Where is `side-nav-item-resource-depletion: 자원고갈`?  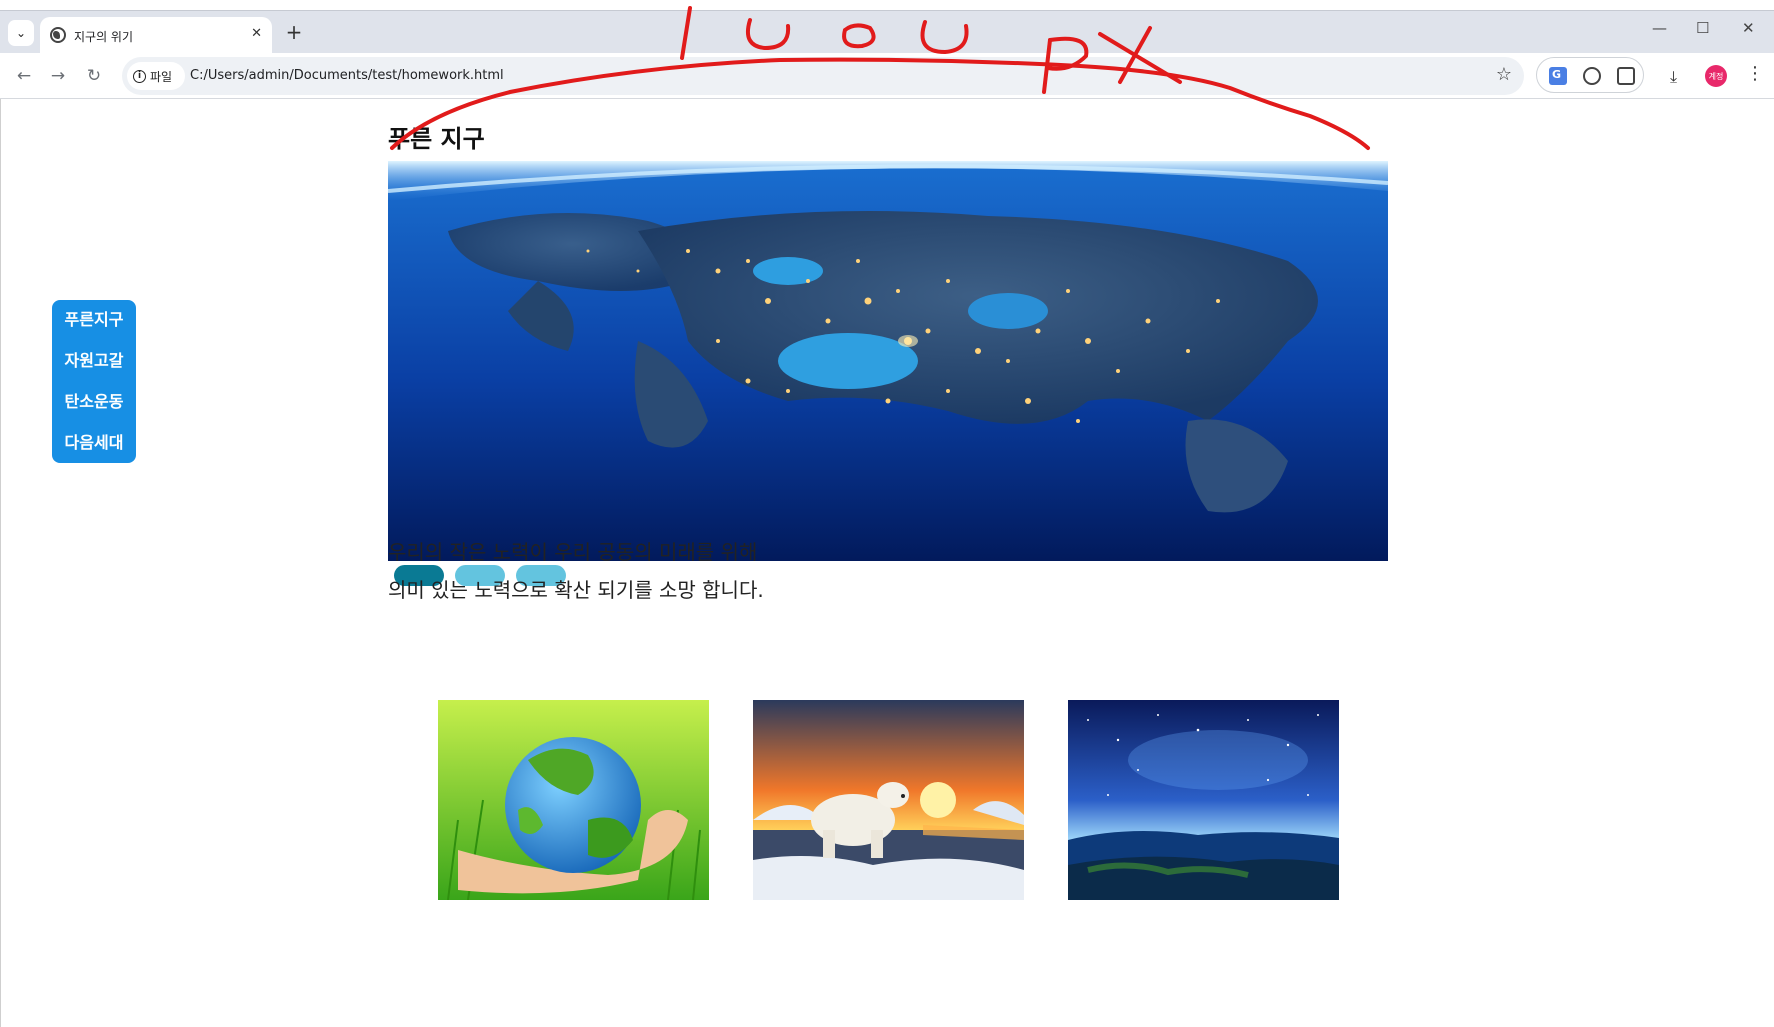 side-nav-item-resource-depletion: 자원고갈 is located at coordinates (94, 367).